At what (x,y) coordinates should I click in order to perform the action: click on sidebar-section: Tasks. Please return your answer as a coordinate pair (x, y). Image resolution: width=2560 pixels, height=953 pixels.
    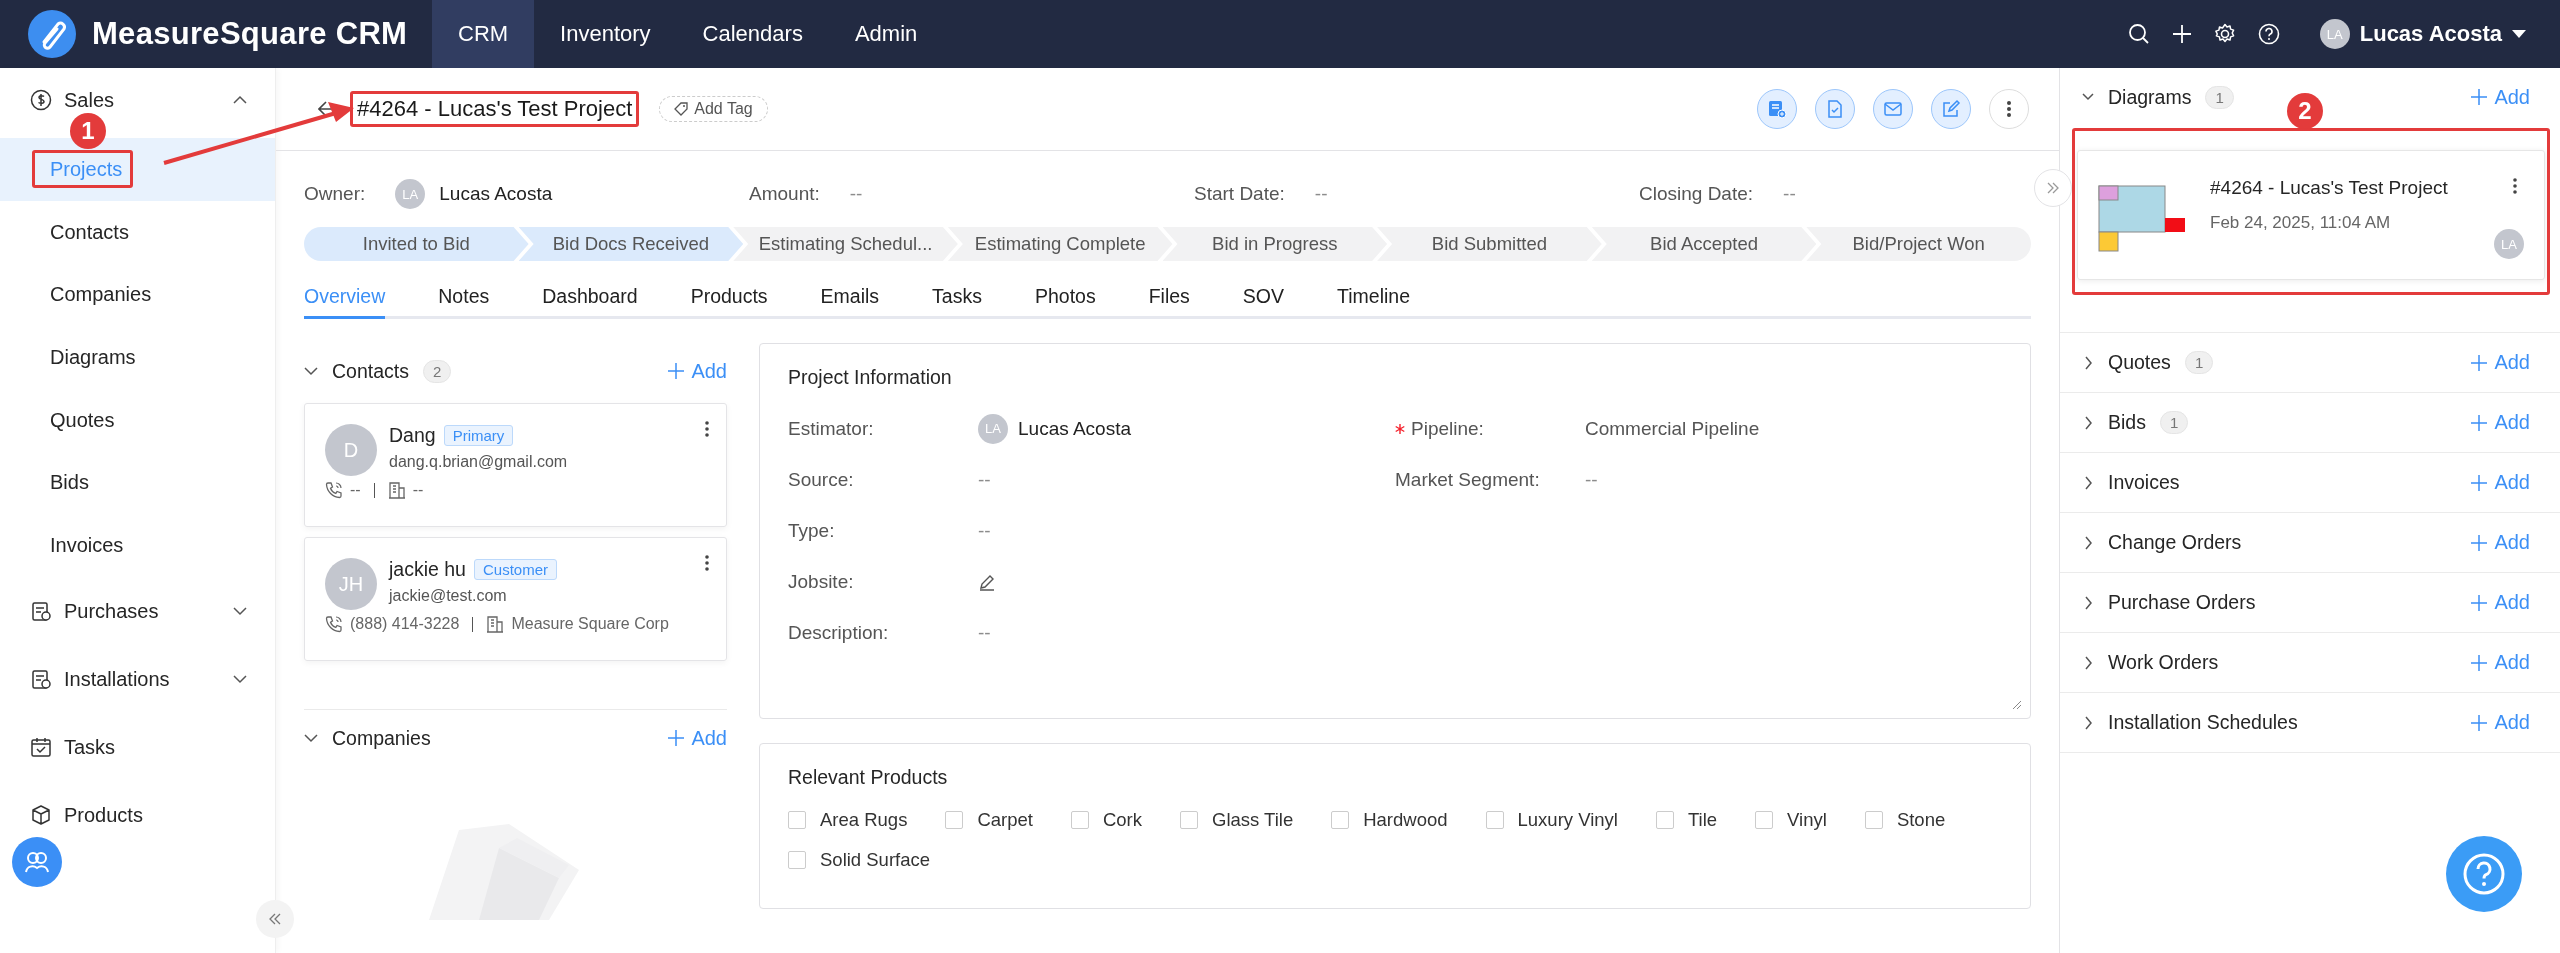
    Looking at the image, I should click on (90, 746).